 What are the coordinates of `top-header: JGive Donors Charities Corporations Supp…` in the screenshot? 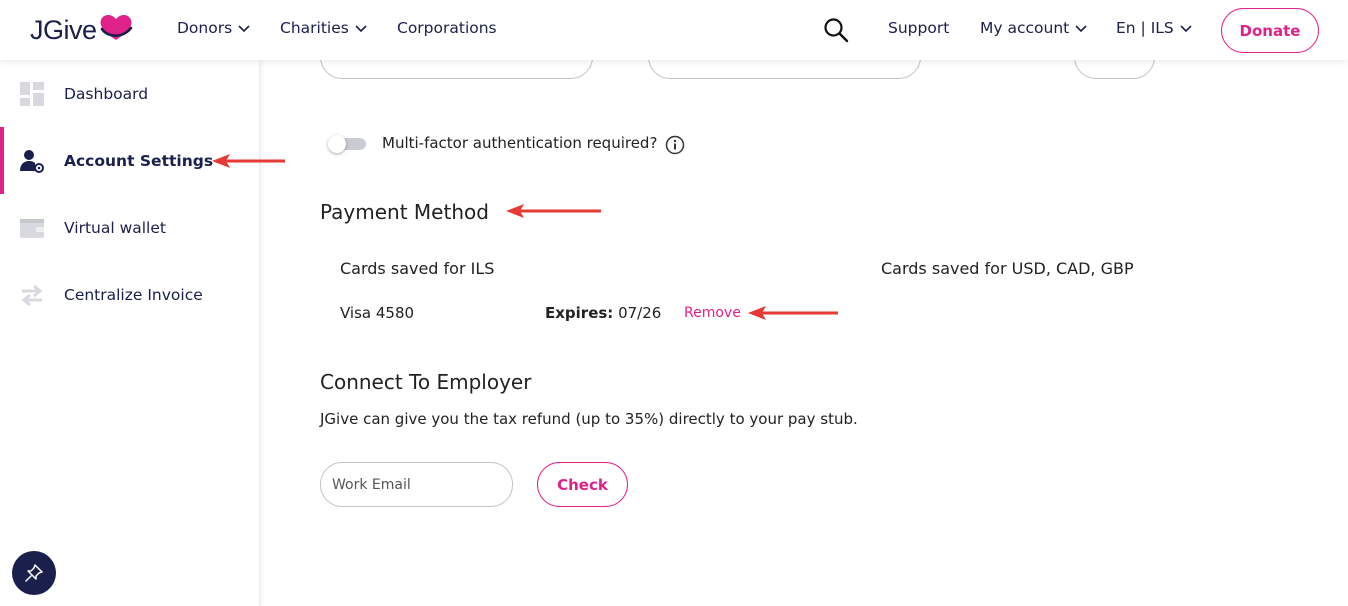 It's located at (674, 30).